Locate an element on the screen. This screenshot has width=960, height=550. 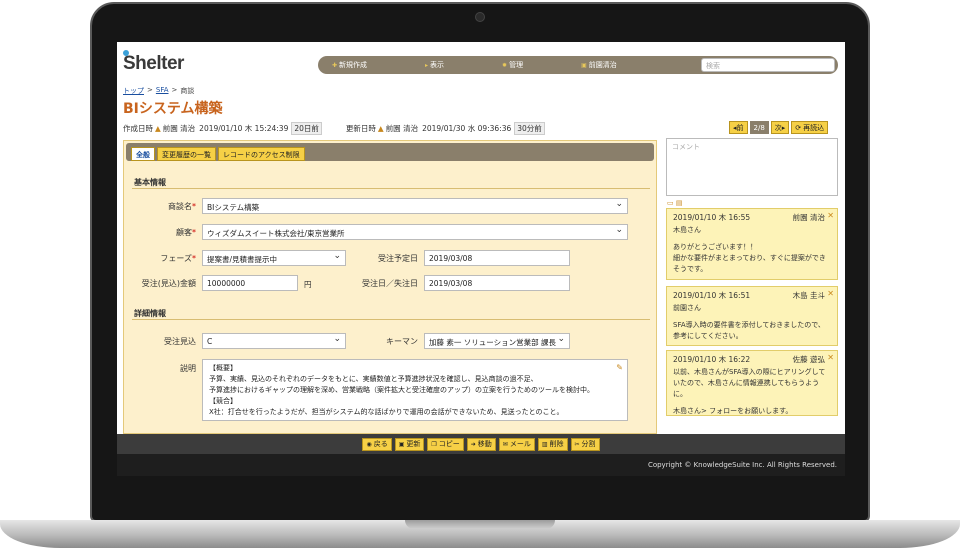
amount-input: 10000000 is located at coordinates (250, 283).